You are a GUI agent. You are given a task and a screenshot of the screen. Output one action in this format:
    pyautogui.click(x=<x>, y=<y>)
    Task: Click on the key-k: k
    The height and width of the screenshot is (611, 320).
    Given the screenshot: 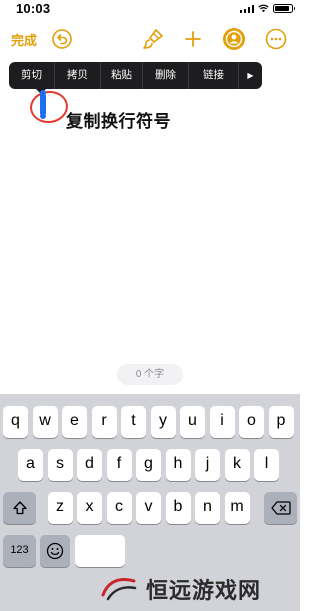 What is the action you would take?
    pyautogui.click(x=237, y=465)
    